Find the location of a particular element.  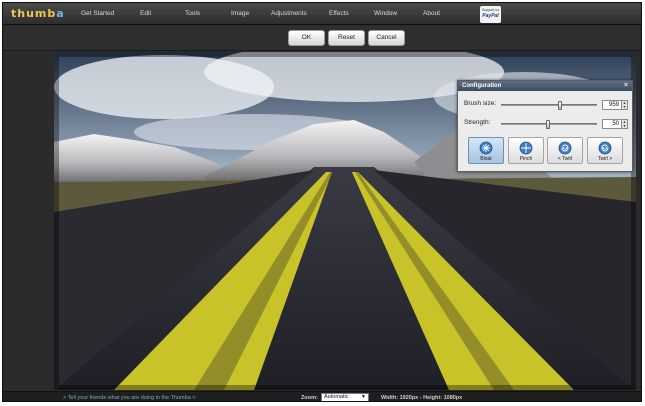

pinch-tool-button: Pinch is located at coordinates (526, 150).